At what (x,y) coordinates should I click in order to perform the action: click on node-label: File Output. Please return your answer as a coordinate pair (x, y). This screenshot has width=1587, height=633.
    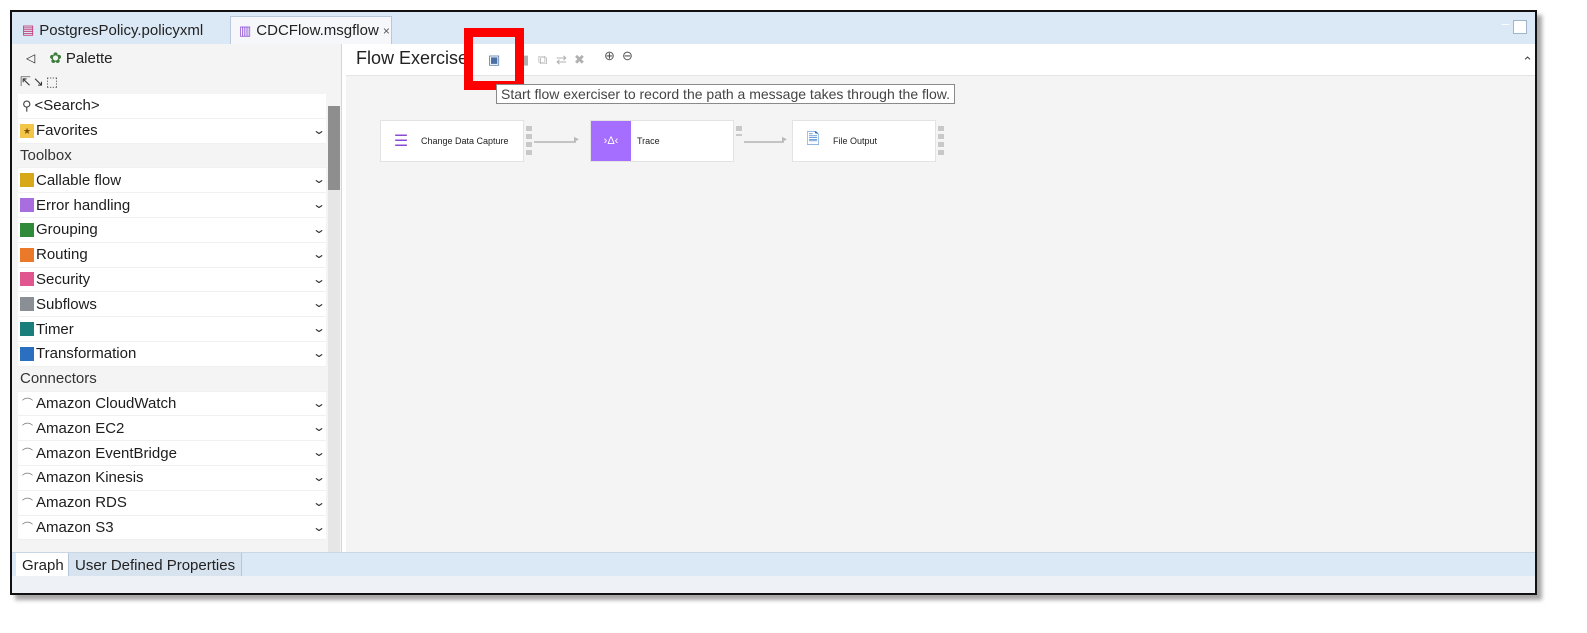
    Looking at the image, I should click on (855, 141).